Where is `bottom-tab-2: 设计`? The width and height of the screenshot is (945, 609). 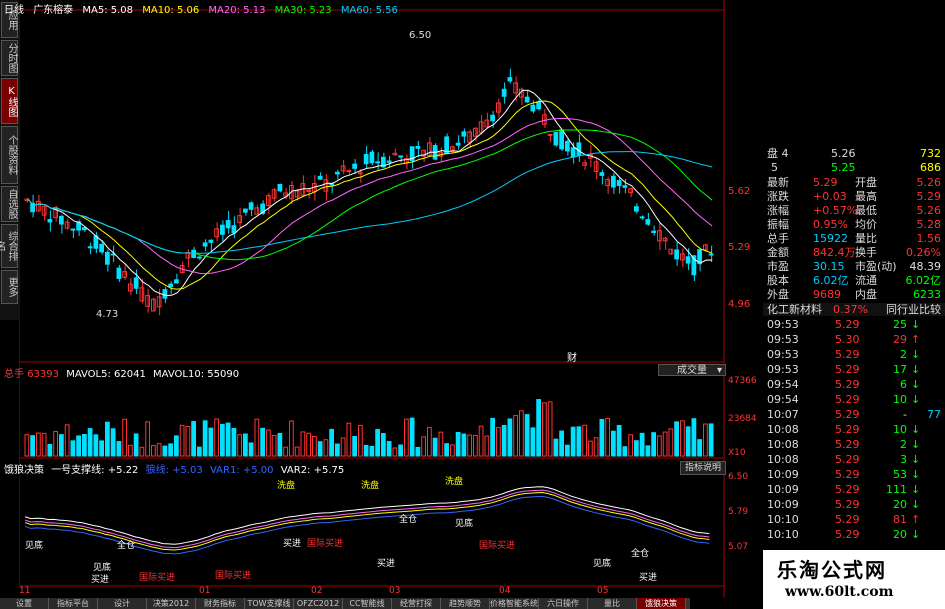 bottom-tab-2: 设计 is located at coordinates (122, 603).